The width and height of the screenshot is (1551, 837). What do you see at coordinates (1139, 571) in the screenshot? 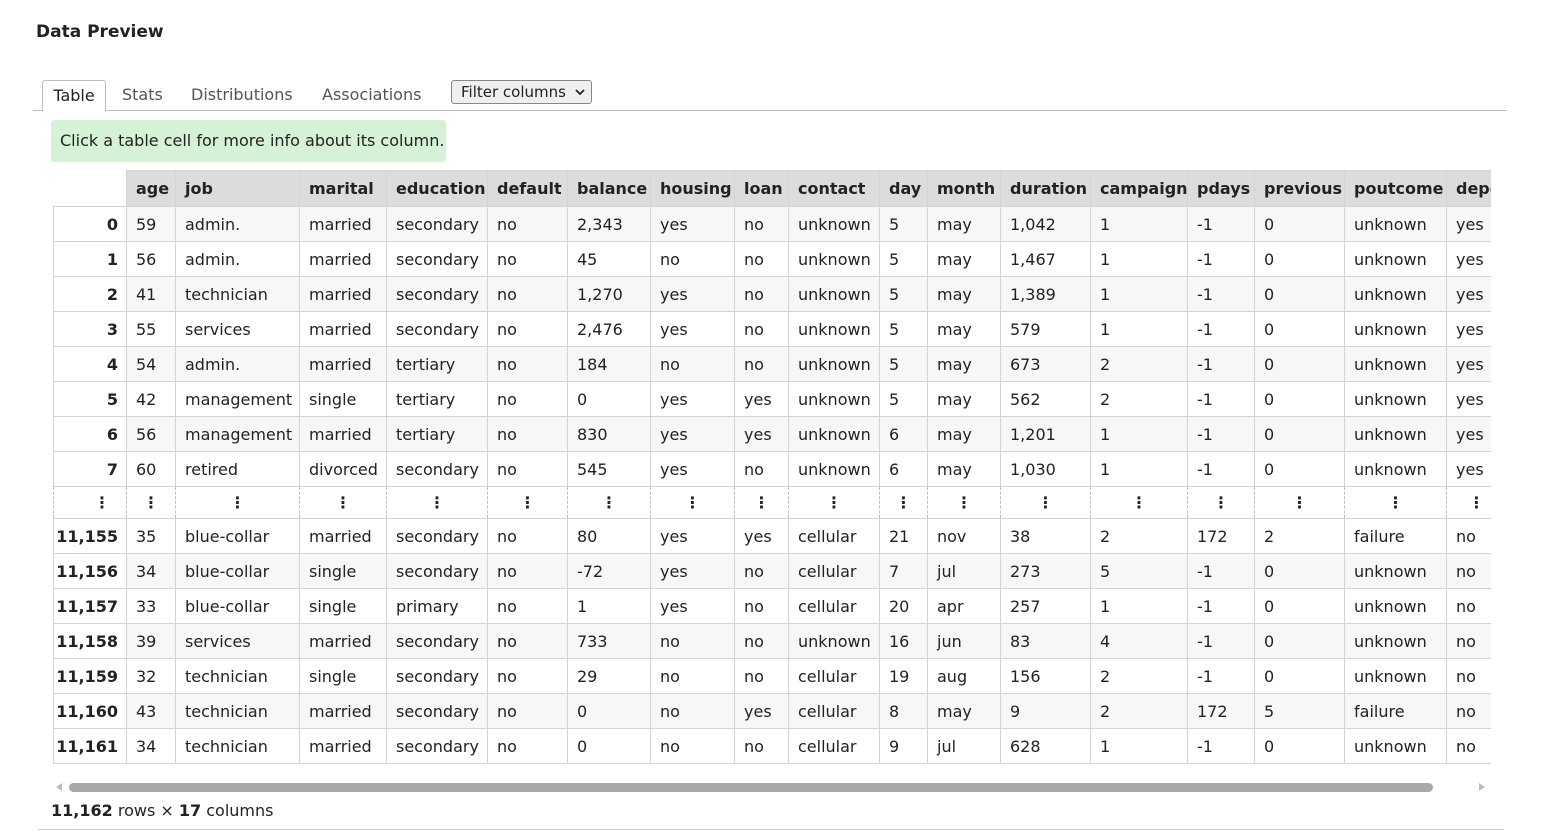
I see `table-cell: 5` at bounding box center [1139, 571].